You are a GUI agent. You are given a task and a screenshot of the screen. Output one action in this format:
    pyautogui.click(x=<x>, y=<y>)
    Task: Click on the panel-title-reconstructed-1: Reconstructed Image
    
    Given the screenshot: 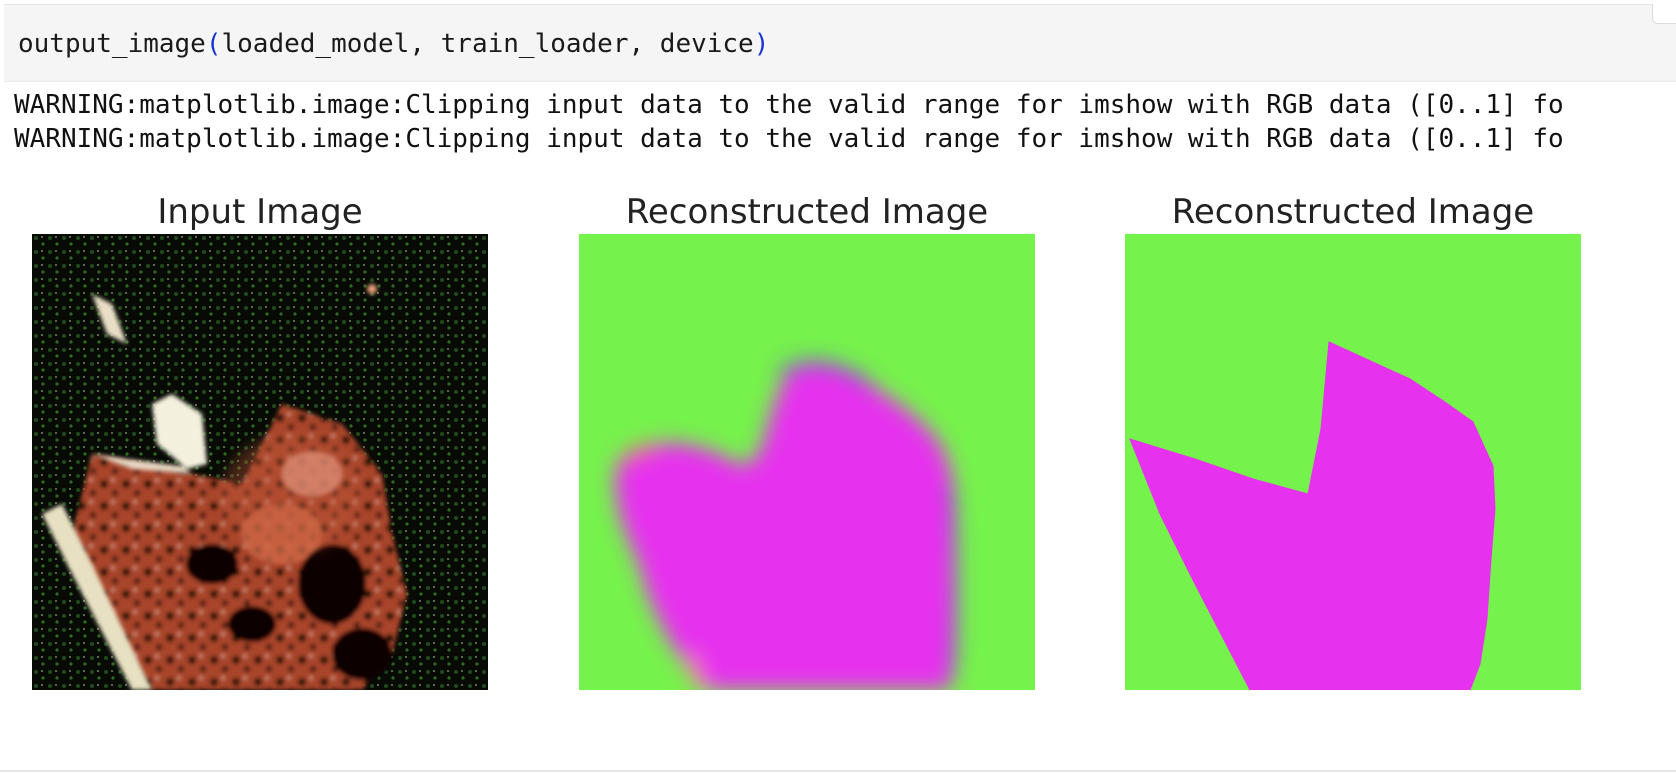 What is the action you would take?
    pyautogui.click(x=807, y=212)
    